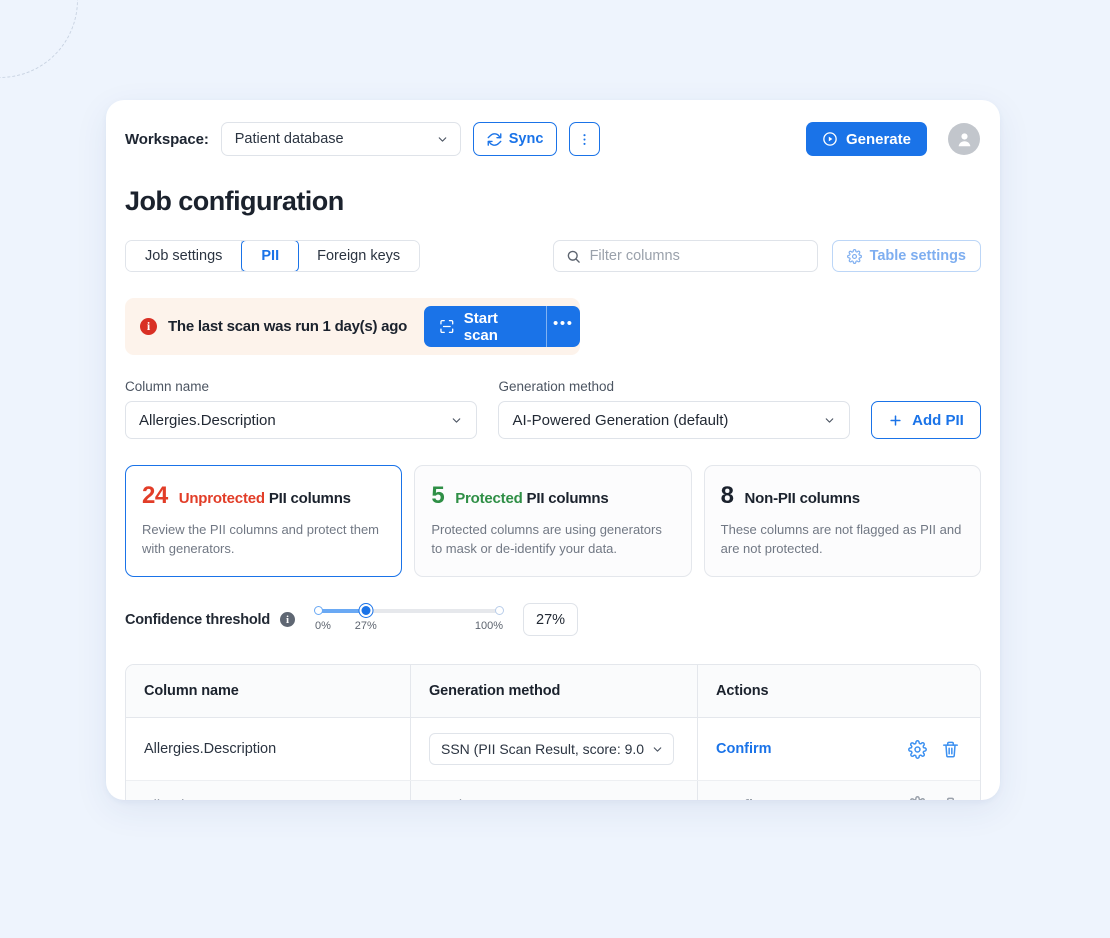  What do you see at coordinates (268, 691) in the screenshot?
I see `table-header-column-name: Column name` at bounding box center [268, 691].